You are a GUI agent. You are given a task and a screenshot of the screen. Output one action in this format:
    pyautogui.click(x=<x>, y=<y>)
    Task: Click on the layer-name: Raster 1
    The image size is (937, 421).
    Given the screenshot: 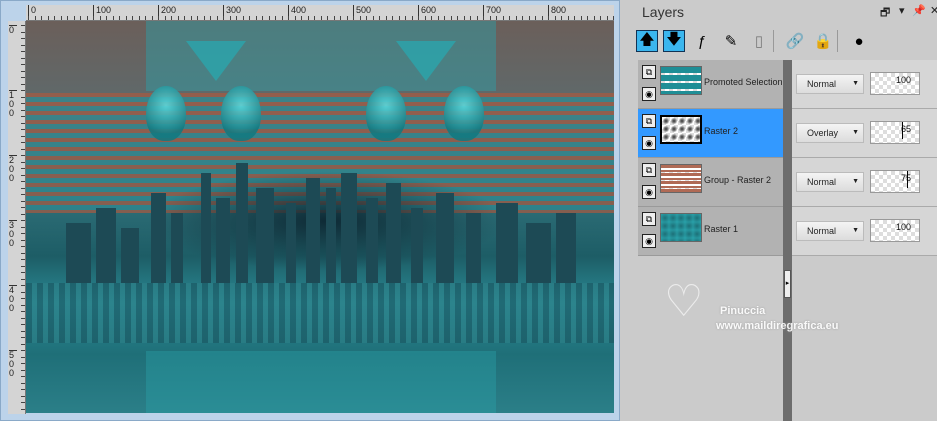 What is the action you would take?
    pyautogui.click(x=721, y=229)
    